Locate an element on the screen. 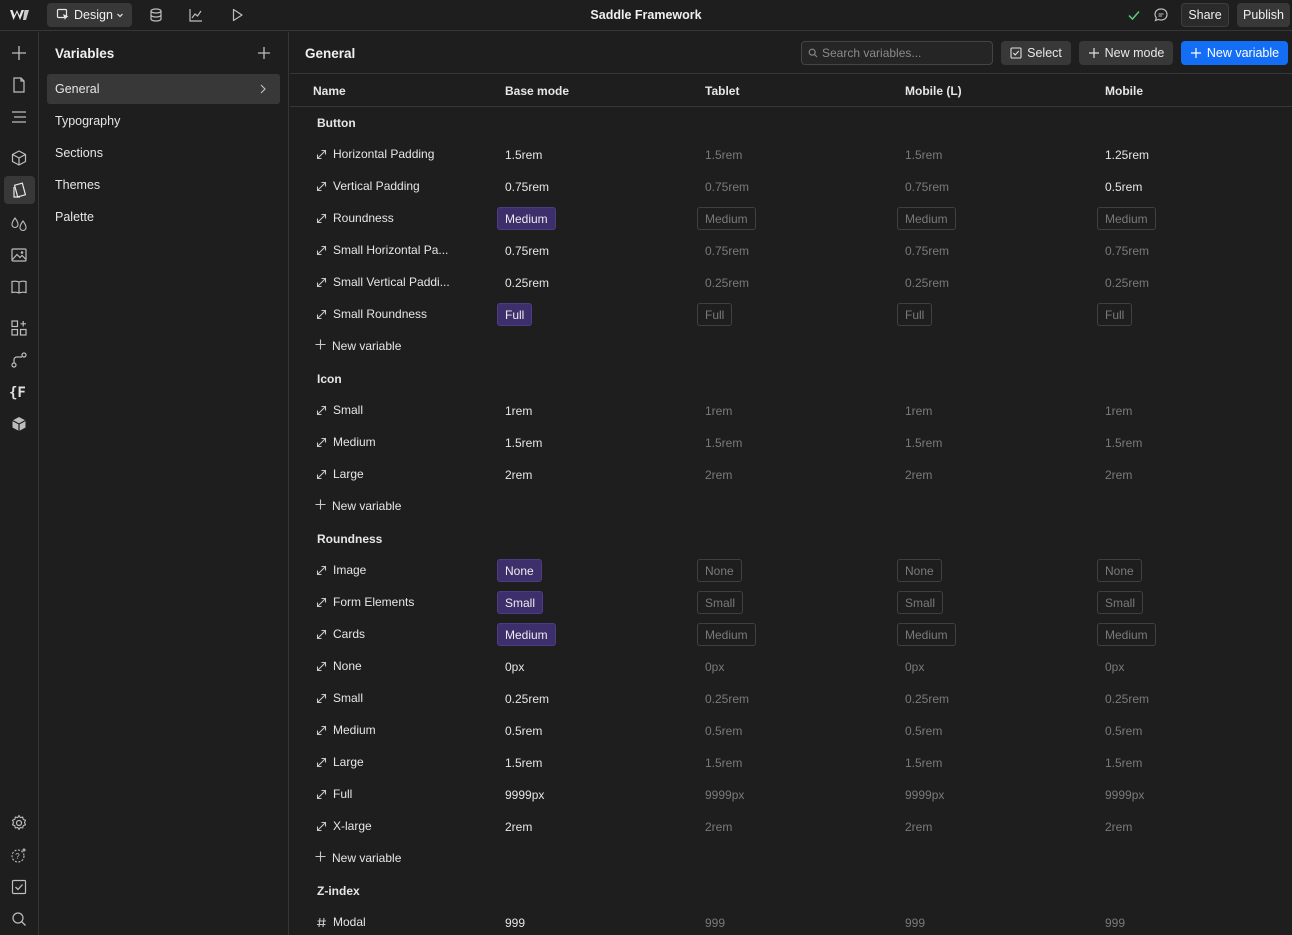 The image size is (1292, 935). variable-name: Image is located at coordinates (340, 570).